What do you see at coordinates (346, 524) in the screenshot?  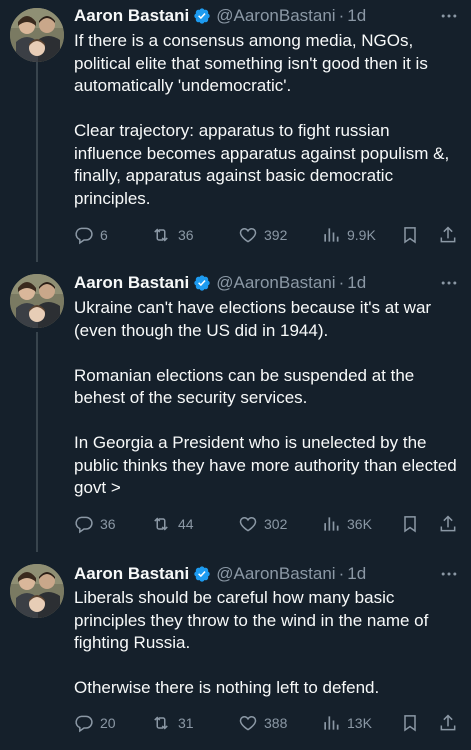 I see `views-button: 36K` at bounding box center [346, 524].